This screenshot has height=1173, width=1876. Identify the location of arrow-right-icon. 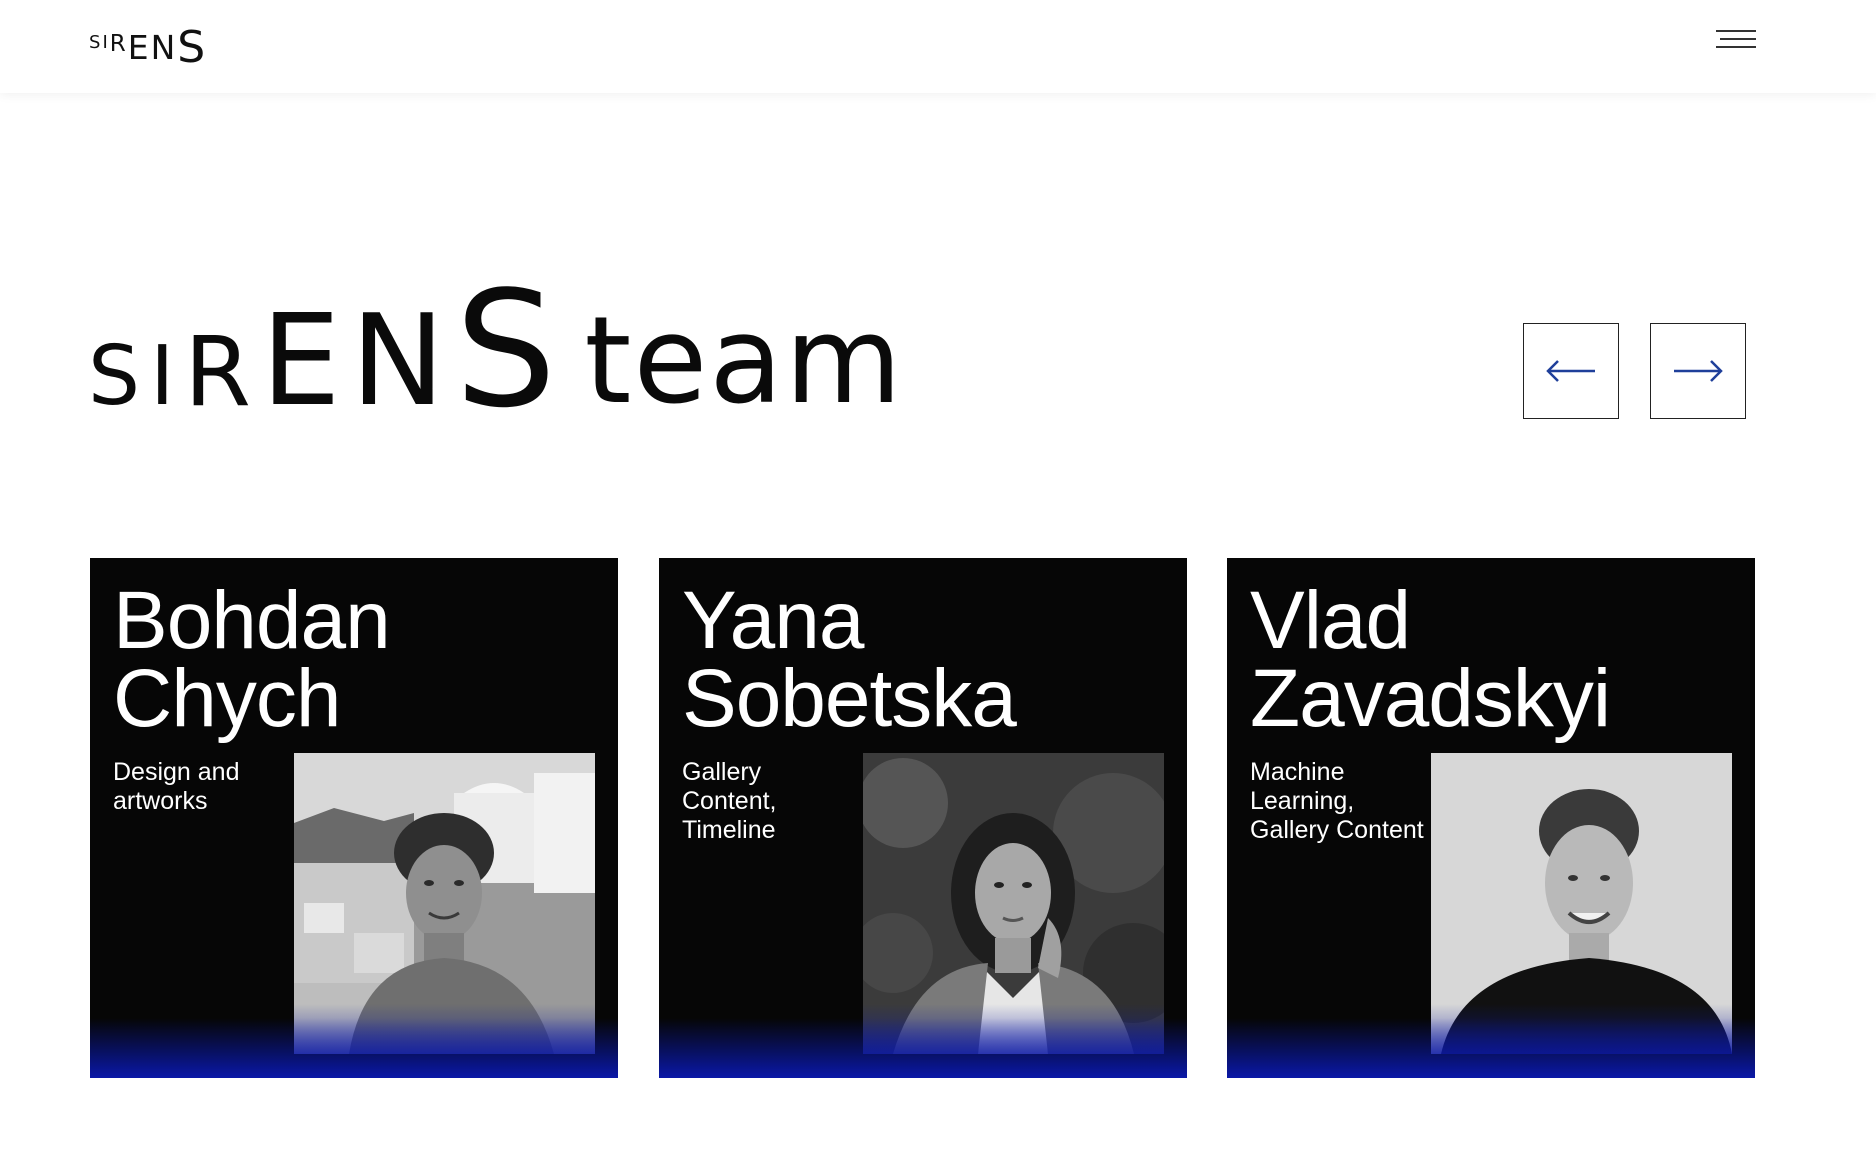
(1698, 371).